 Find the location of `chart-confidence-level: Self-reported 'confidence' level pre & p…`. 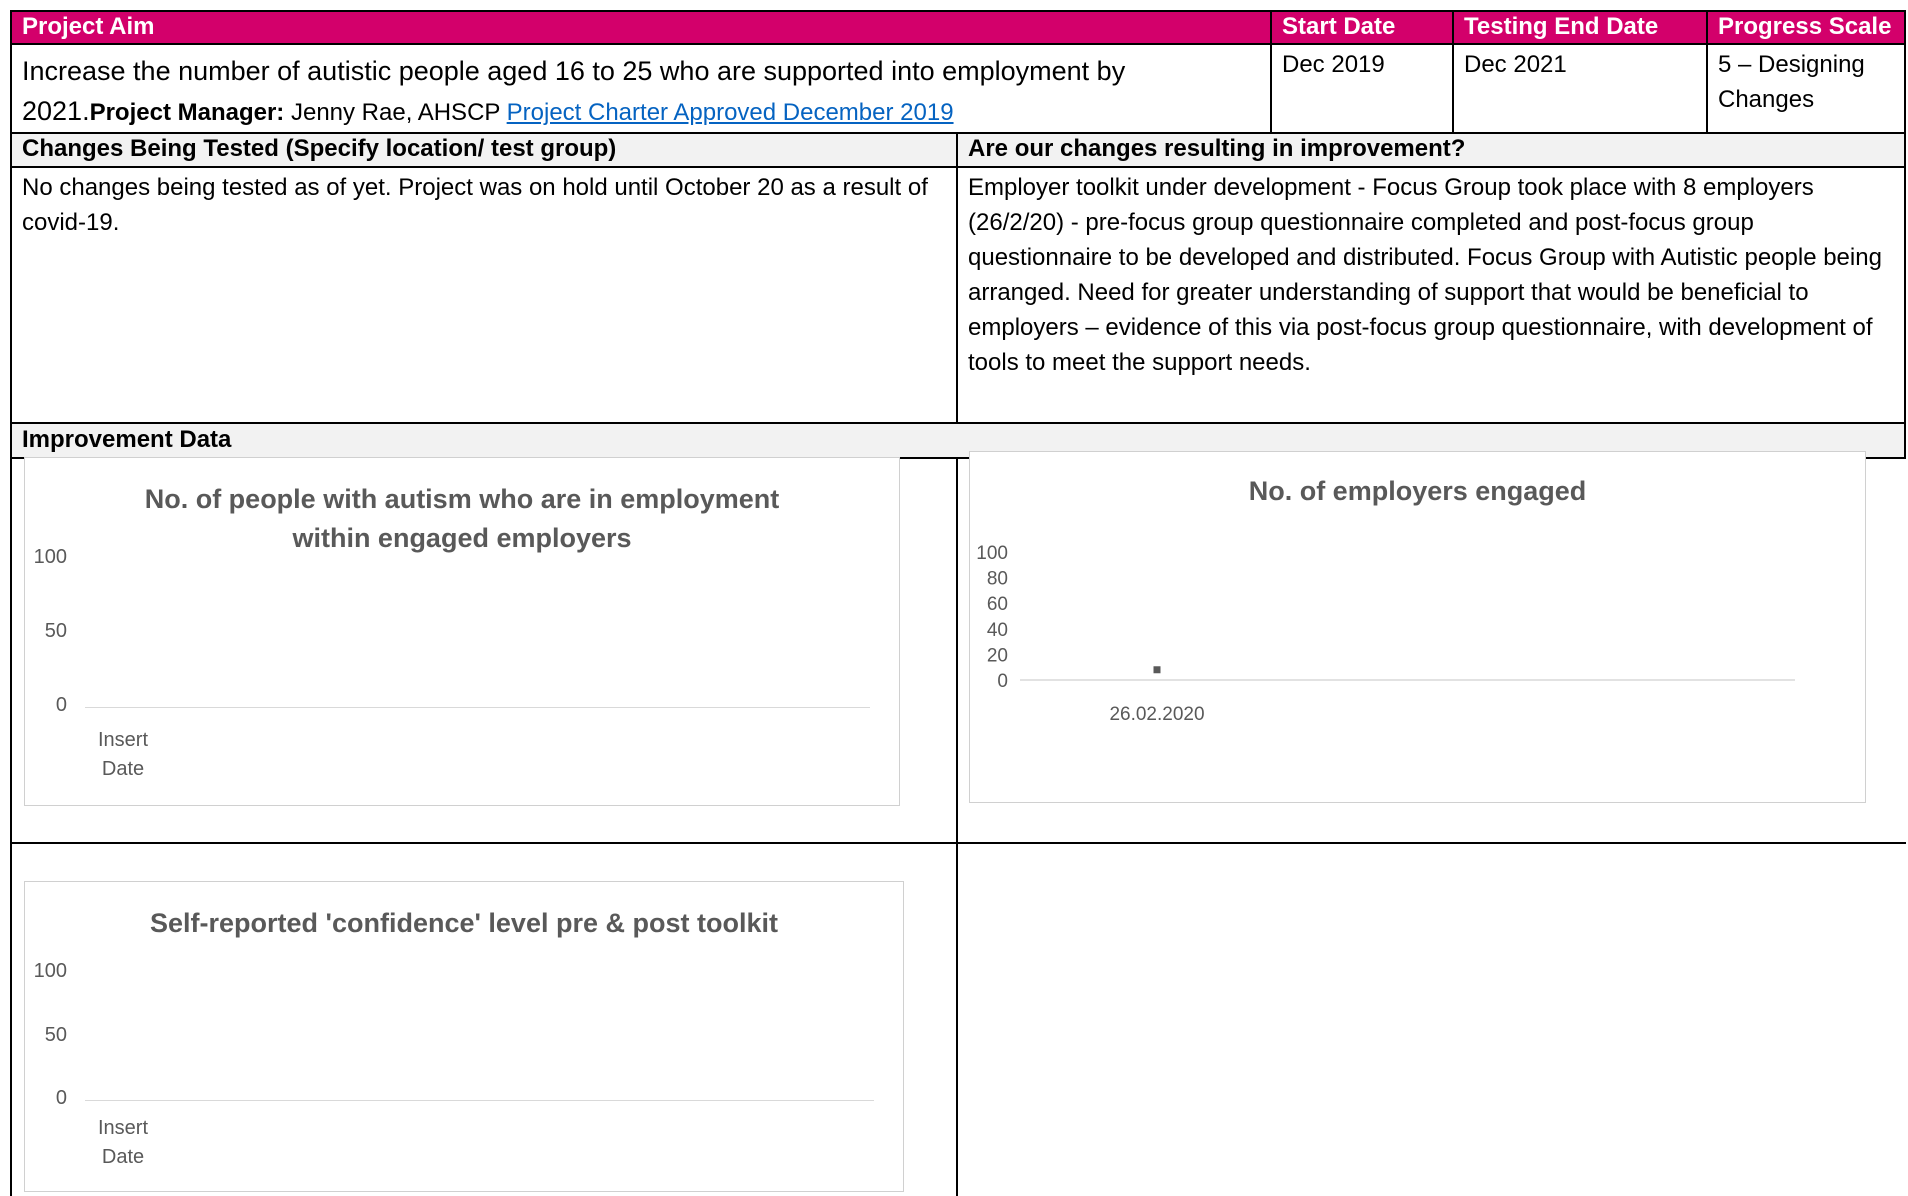

chart-confidence-level: Self-reported 'confidence' level pre & p… is located at coordinates (464, 1036).